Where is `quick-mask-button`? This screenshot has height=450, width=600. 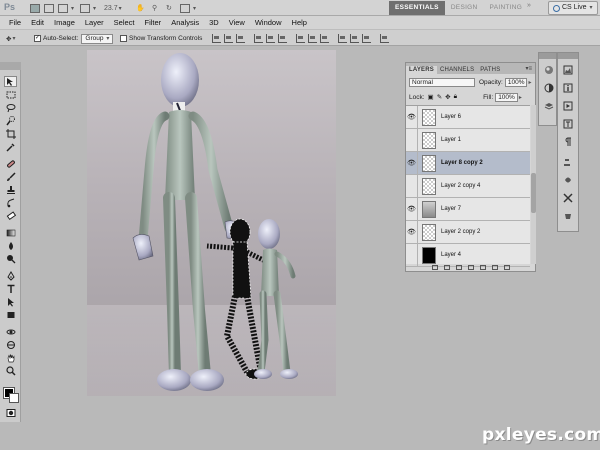 quick-mask-button is located at coordinates (10, 412).